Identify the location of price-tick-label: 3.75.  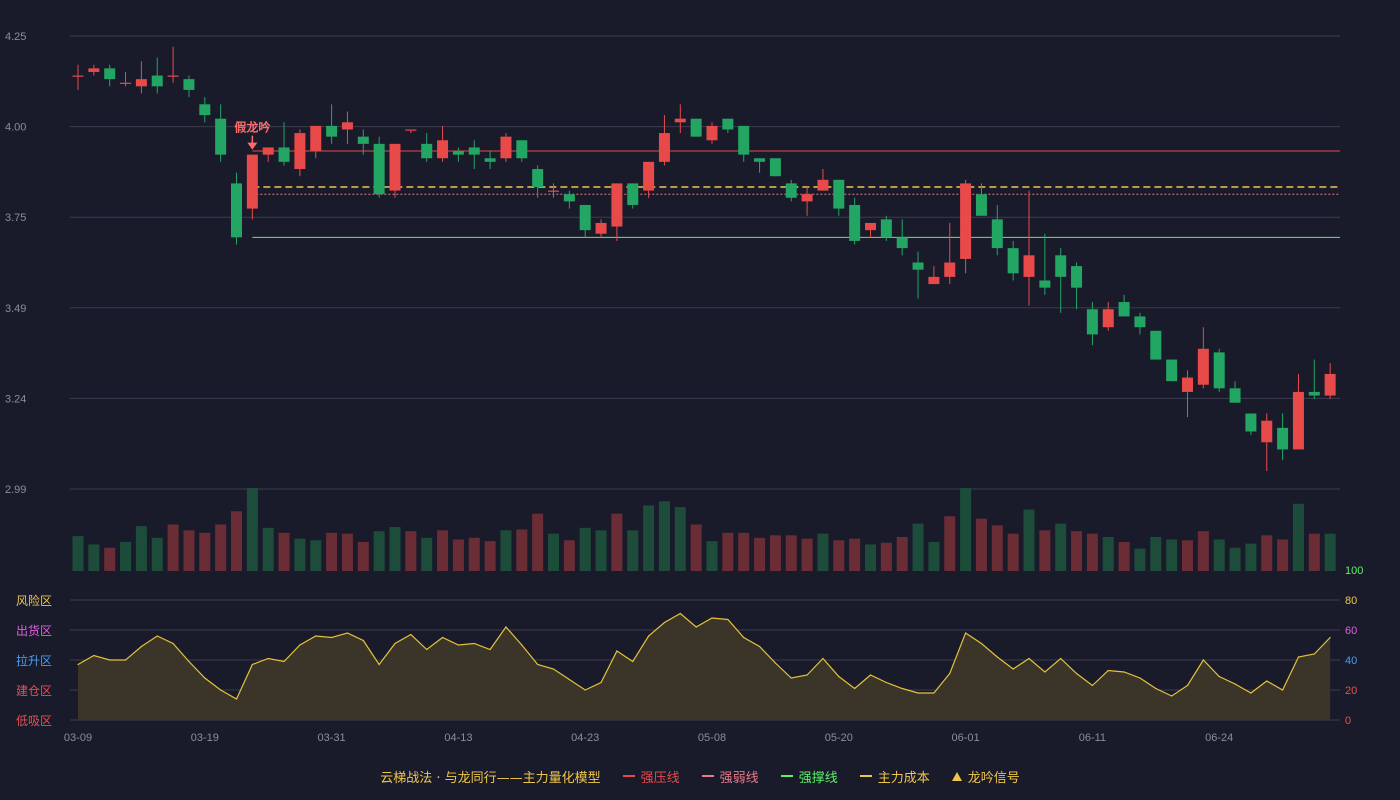
(15, 218).